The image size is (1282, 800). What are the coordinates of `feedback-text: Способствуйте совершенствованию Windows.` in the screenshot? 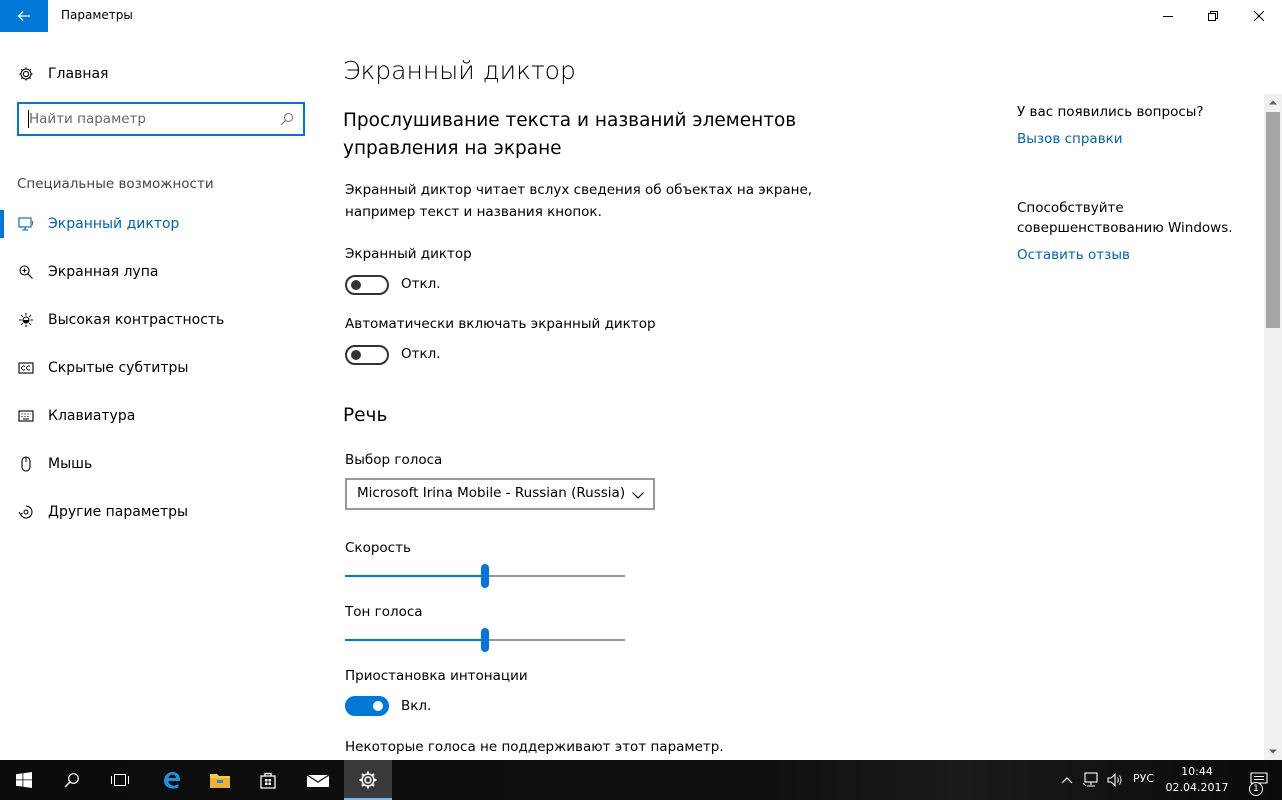 It's located at (1125, 218).